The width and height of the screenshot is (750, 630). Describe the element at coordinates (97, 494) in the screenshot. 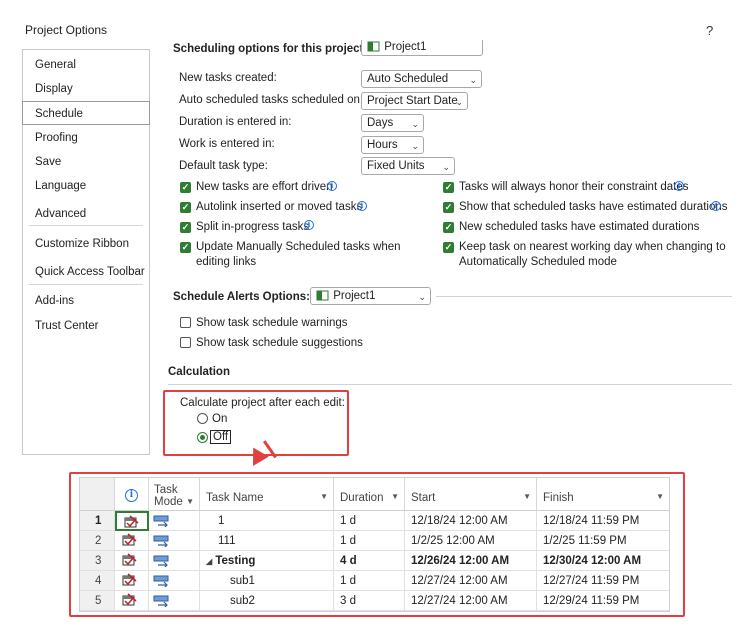

I see `select-all-corner` at that location.